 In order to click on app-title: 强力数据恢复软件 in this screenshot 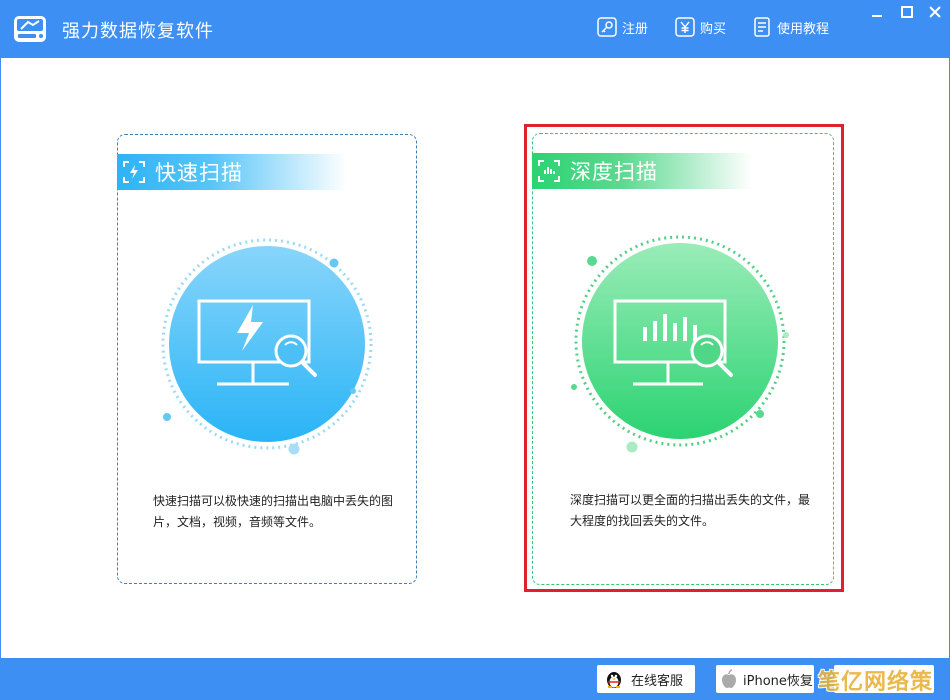, I will do `click(138, 31)`.